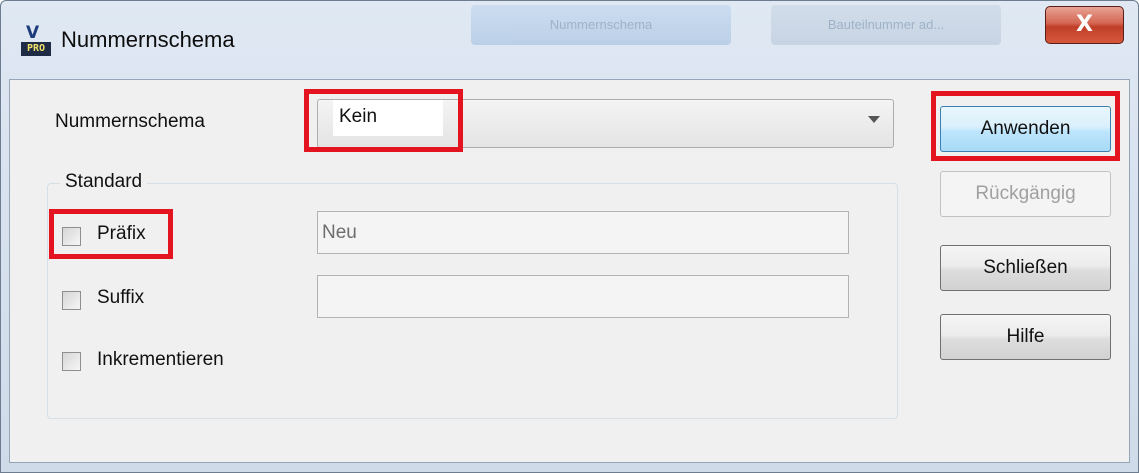 The height and width of the screenshot is (473, 1139). Describe the element at coordinates (383, 120) in the screenshot. I see `highlight-box-scheme` at that location.